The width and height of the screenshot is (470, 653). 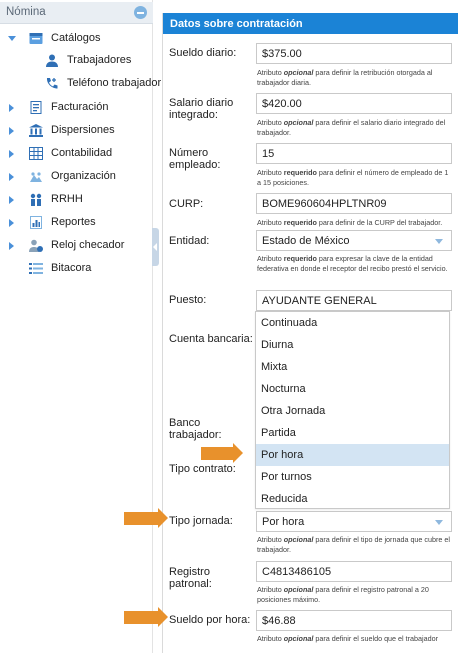 What do you see at coordinates (88, 245) in the screenshot?
I see `sidebar-item-label: Reloj checador` at bounding box center [88, 245].